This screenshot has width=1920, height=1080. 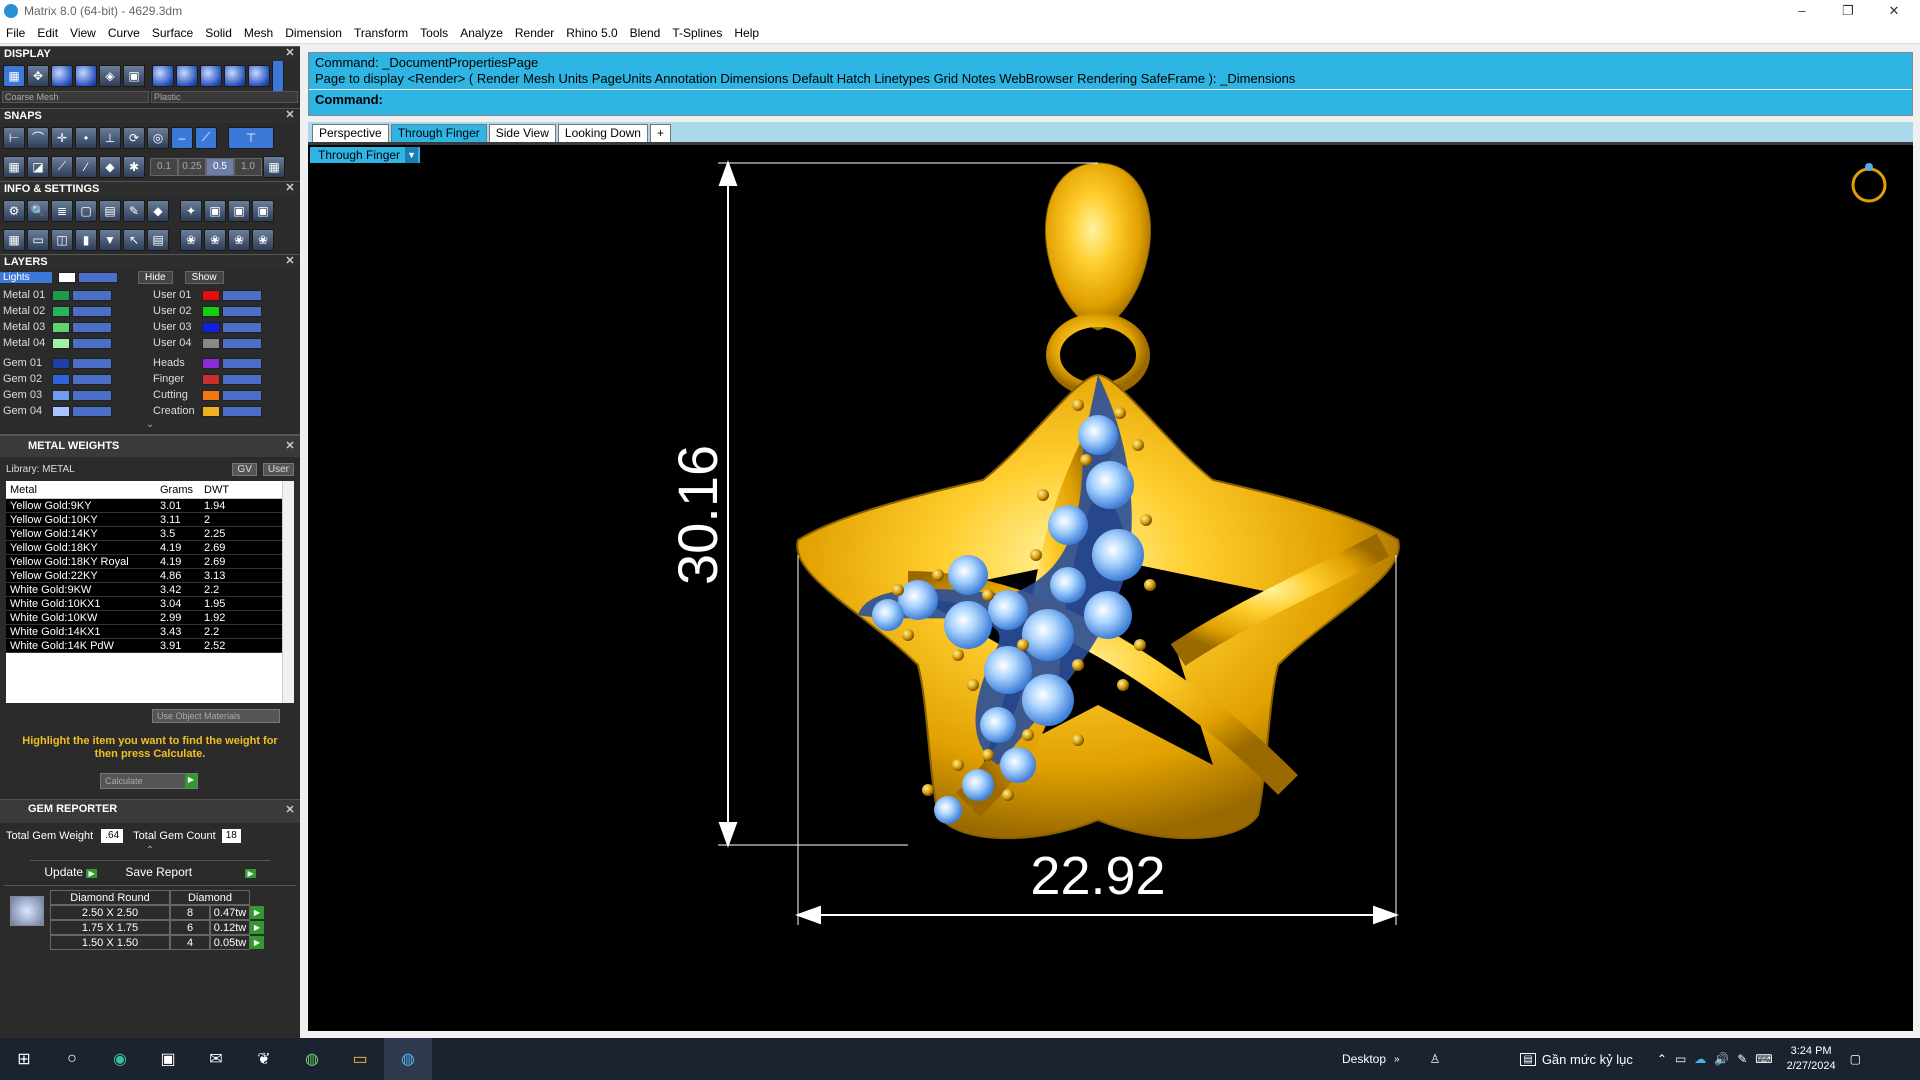 What do you see at coordinates (164, 166) in the screenshot?
I see `snap-value-0.1: 0.1` at bounding box center [164, 166].